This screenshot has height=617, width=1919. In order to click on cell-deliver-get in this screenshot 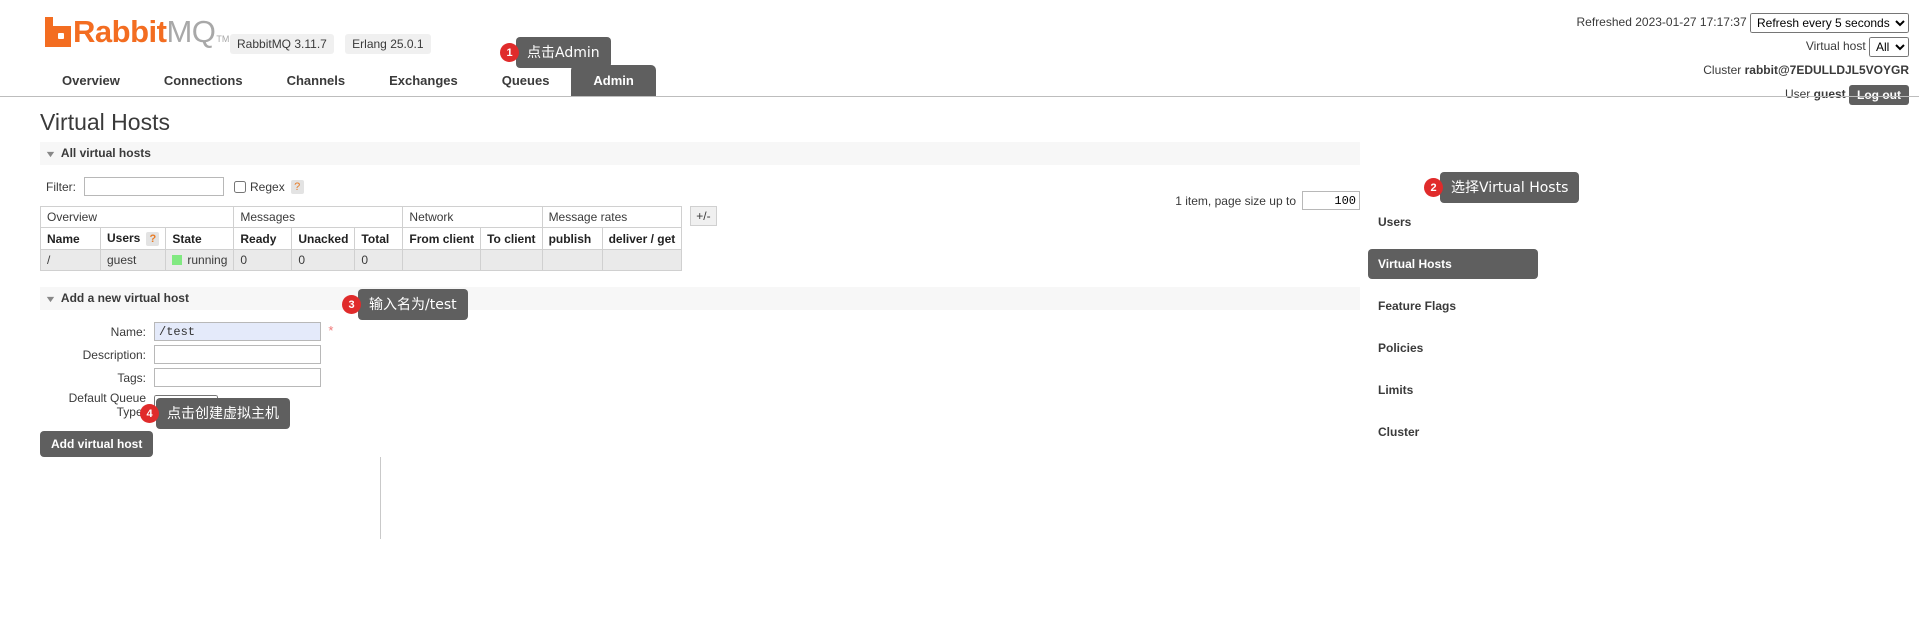, I will do `click(642, 260)`.